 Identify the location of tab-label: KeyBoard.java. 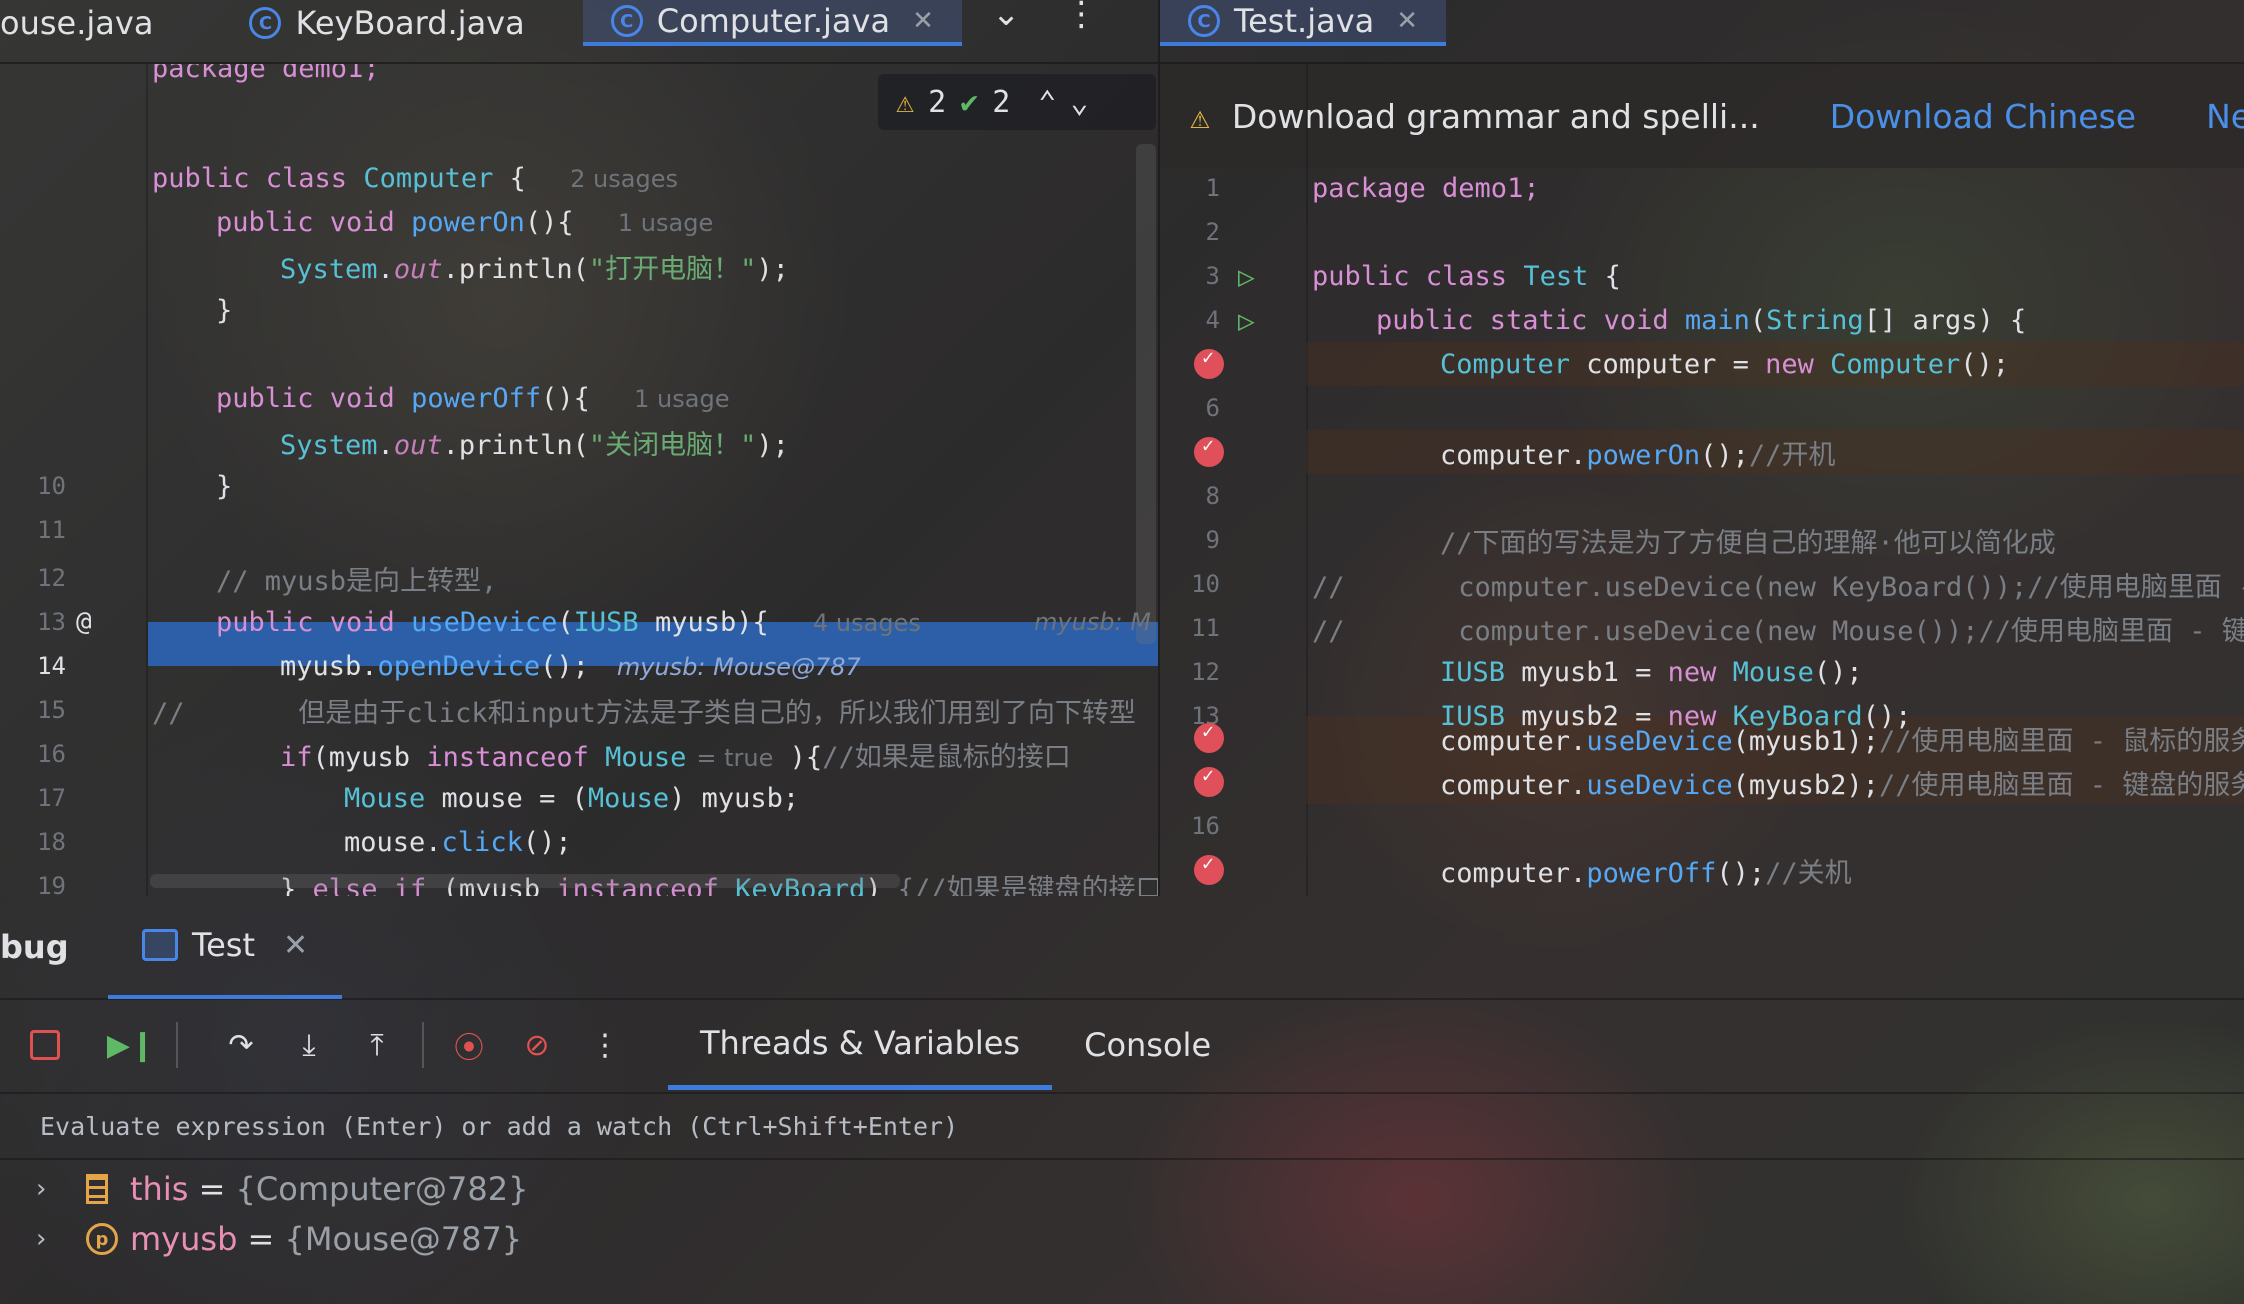
(410, 23).